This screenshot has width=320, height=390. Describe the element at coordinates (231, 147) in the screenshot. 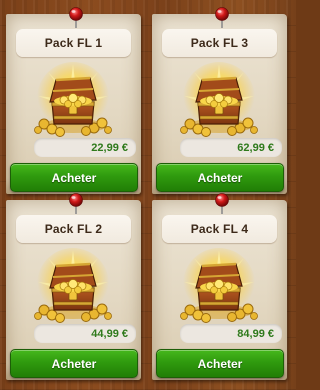

I see `pack-price: 62,99 €` at that location.